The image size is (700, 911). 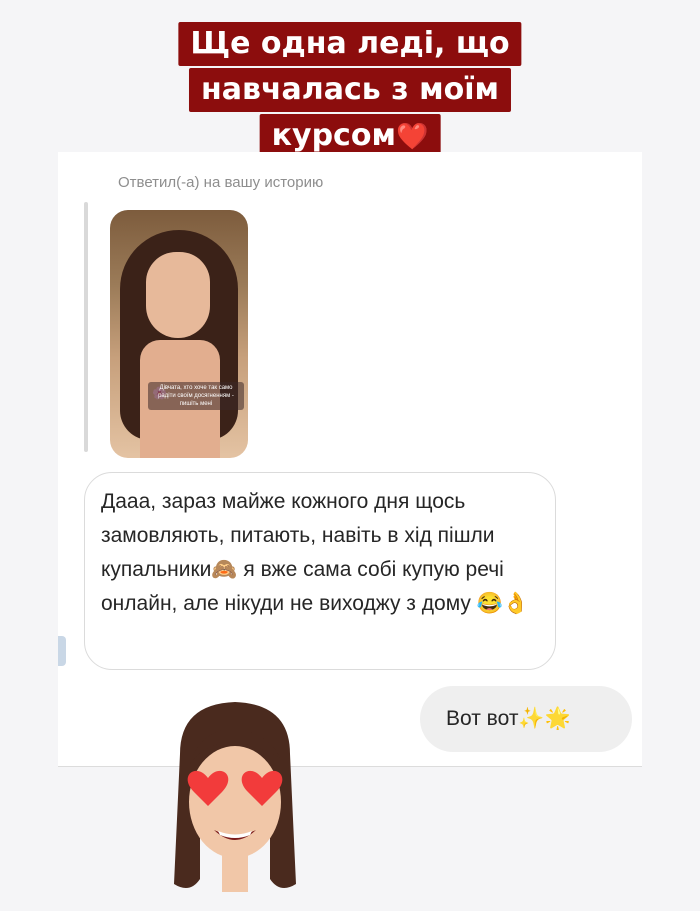 What do you see at coordinates (86, 327) in the screenshot?
I see `quote-bar` at bounding box center [86, 327].